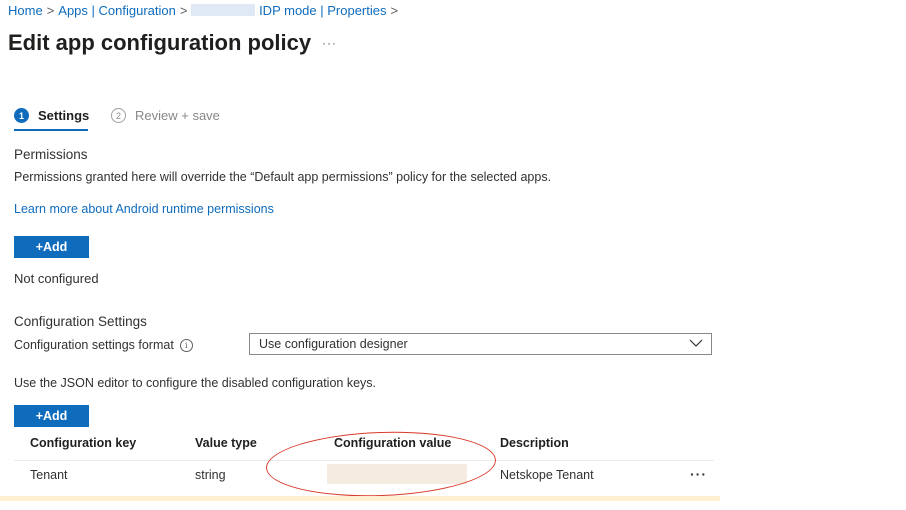  Describe the element at coordinates (177, 115) in the screenshot. I see `step-label: Review + save` at that location.